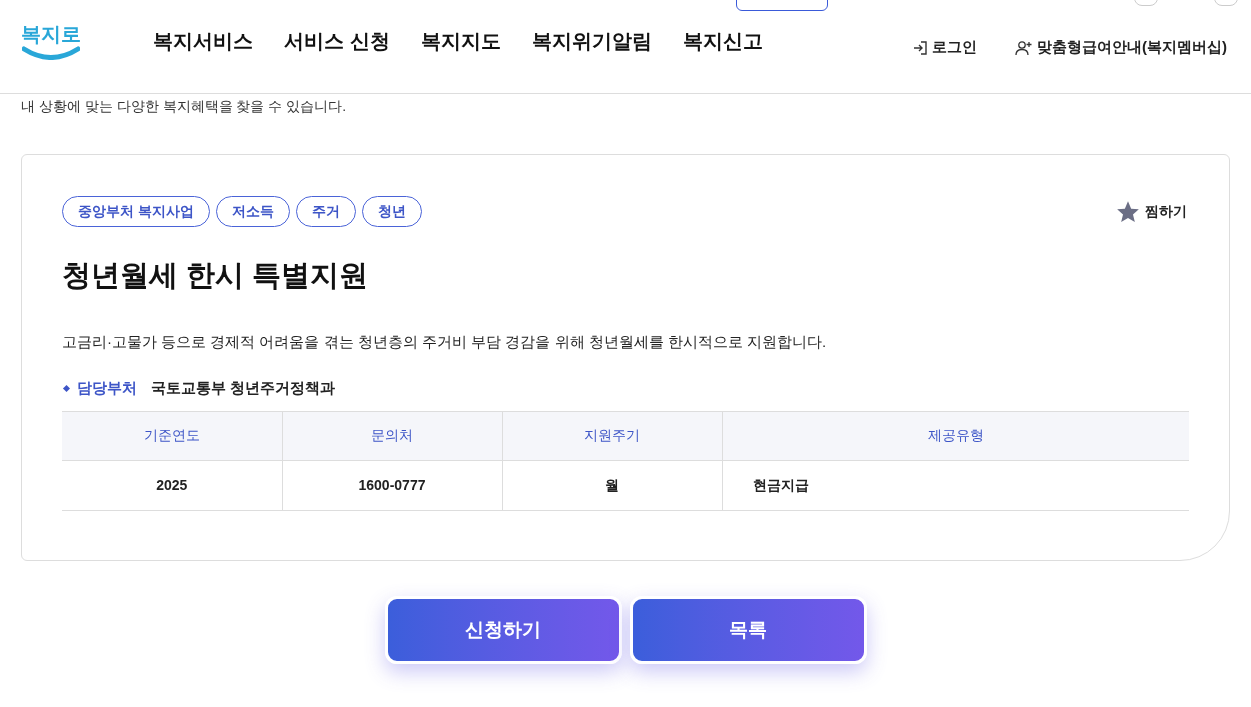 The image size is (1251, 707). What do you see at coordinates (184, 106) in the screenshot?
I see `intro-text: 내 상황에 맞는 다양한 복지혜택을 찾을 수 있습니다.` at bounding box center [184, 106].